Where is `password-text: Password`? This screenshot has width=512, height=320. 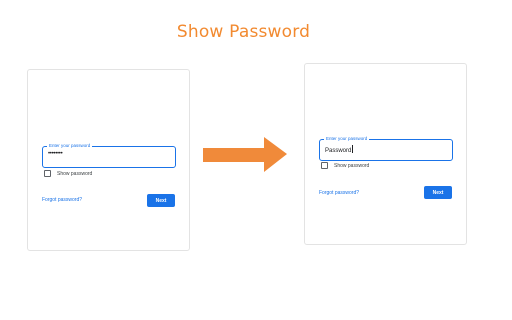 password-text: Password is located at coordinates (338, 151).